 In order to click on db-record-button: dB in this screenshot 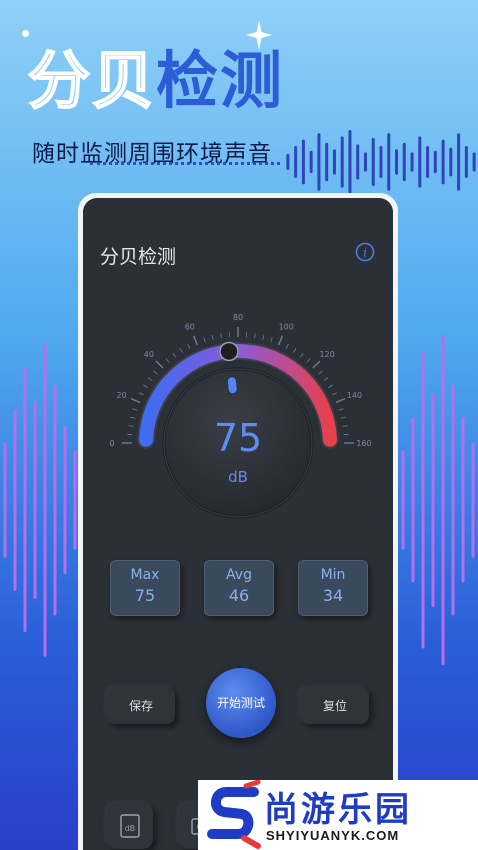, I will do `click(130, 826)`.